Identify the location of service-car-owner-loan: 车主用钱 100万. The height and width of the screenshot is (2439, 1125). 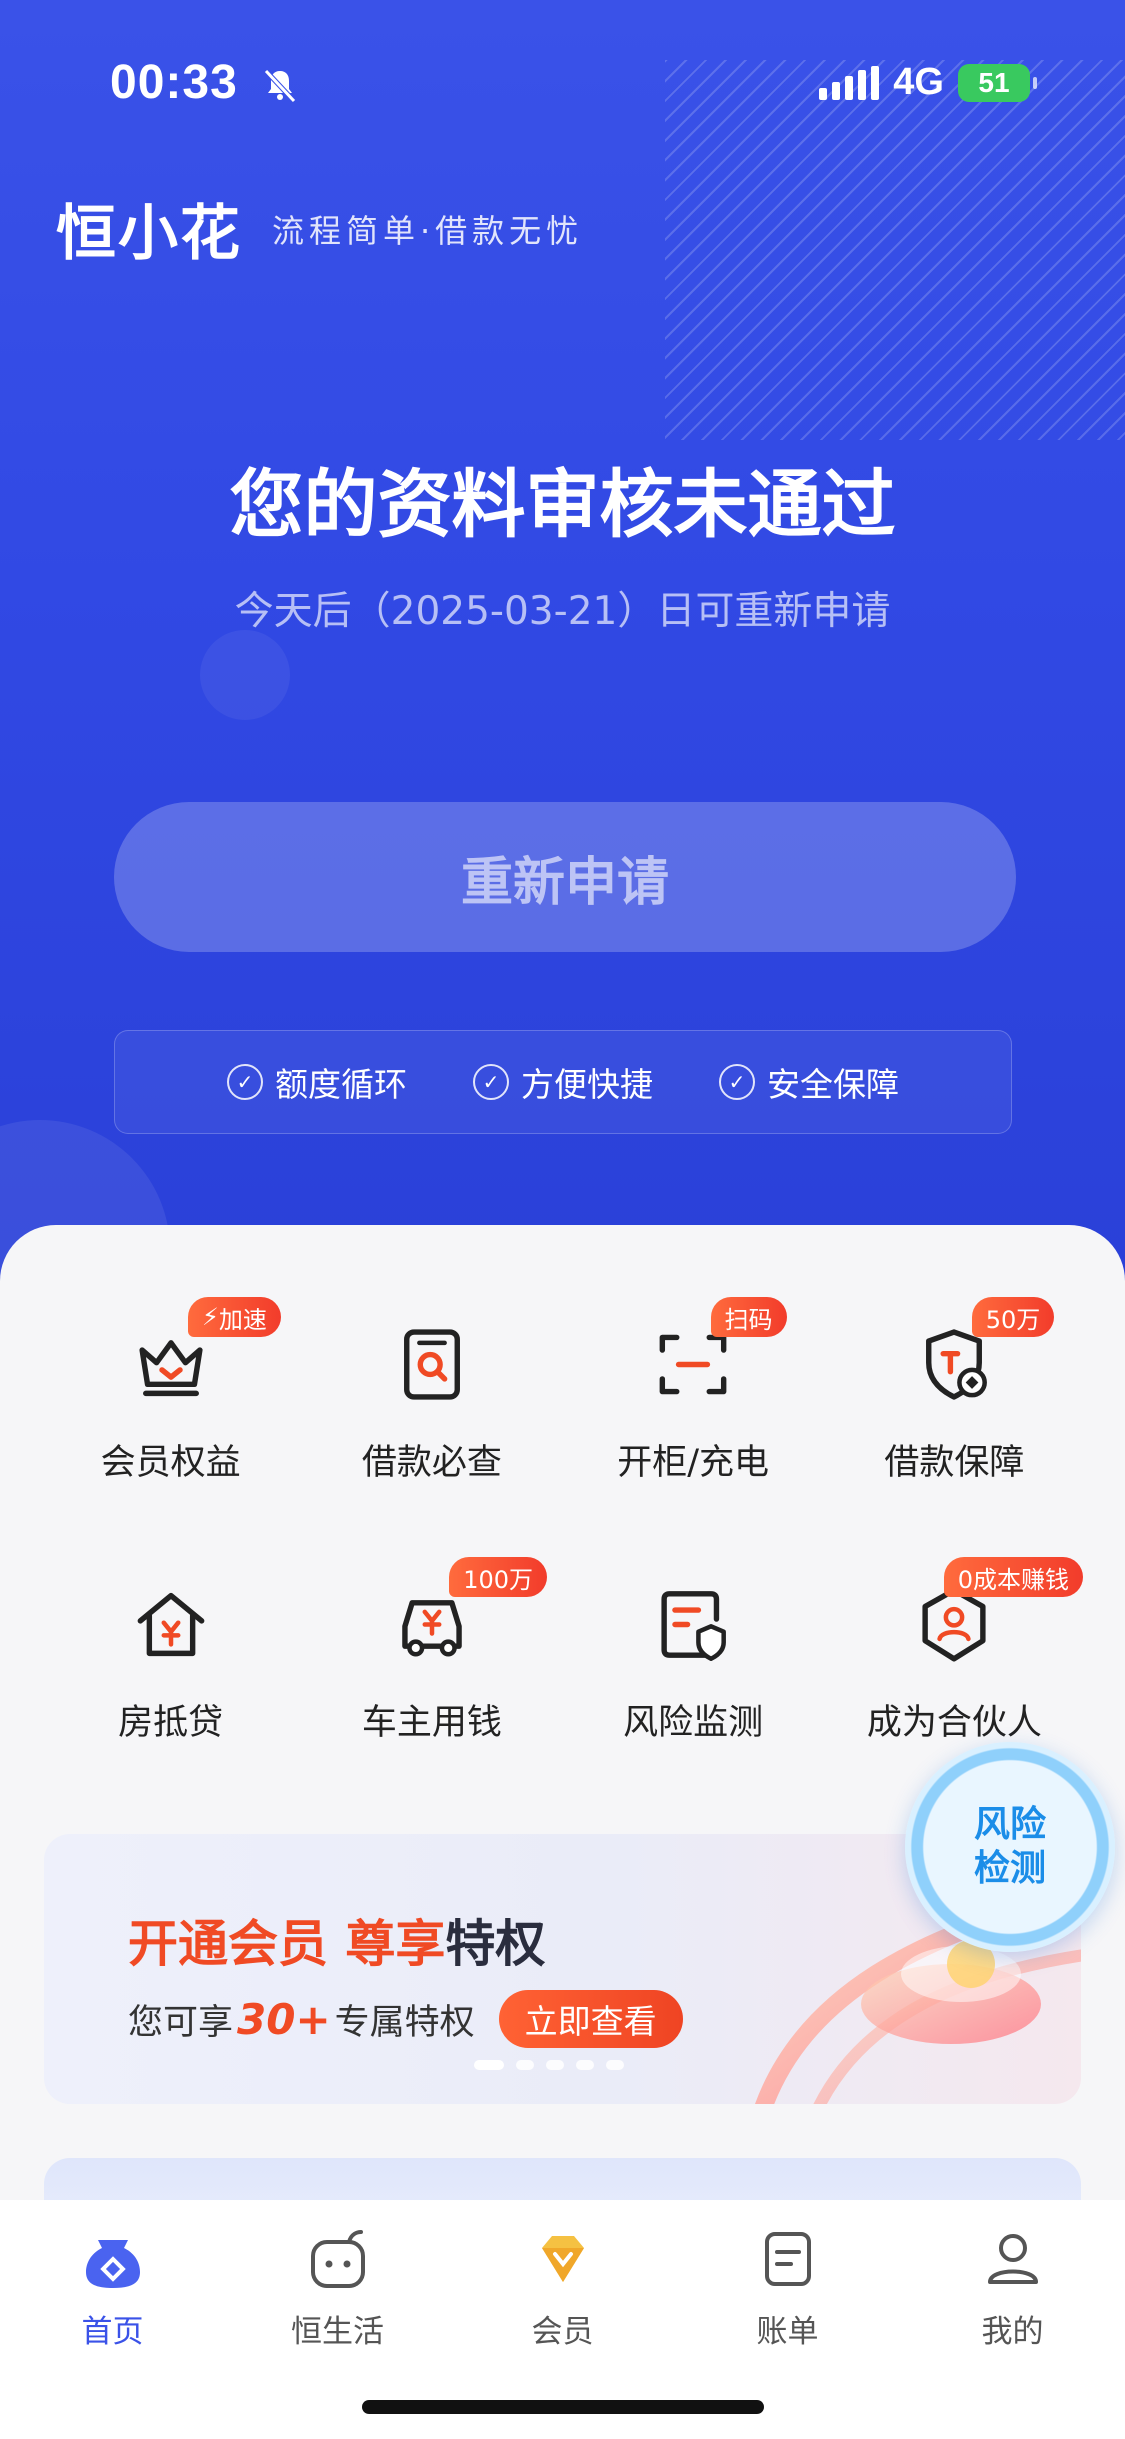
(431, 1645).